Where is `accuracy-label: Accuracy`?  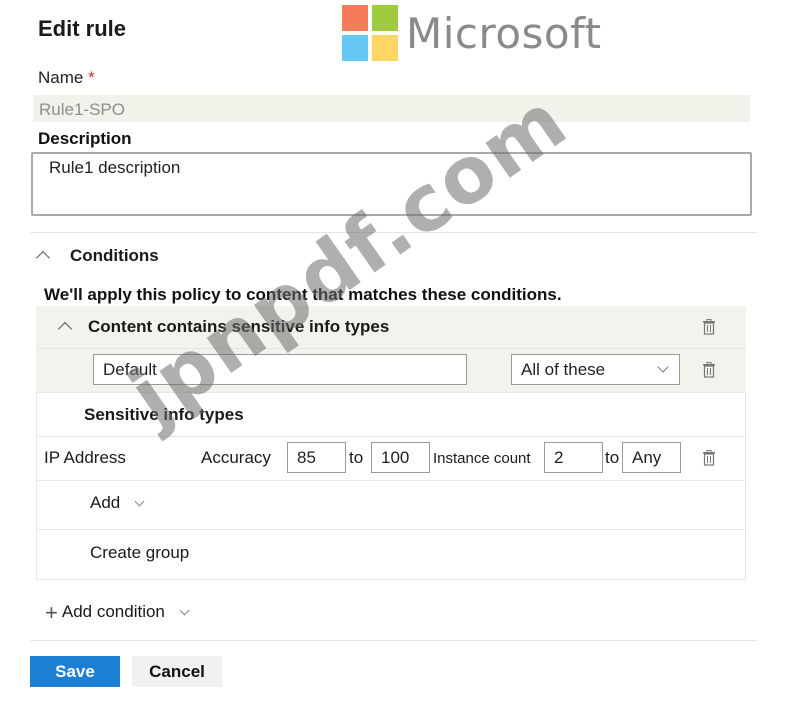 accuracy-label: Accuracy is located at coordinates (236, 457).